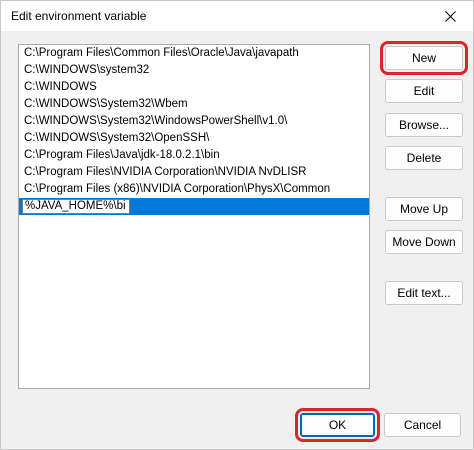  What do you see at coordinates (424, 58) in the screenshot?
I see `new-button: New` at bounding box center [424, 58].